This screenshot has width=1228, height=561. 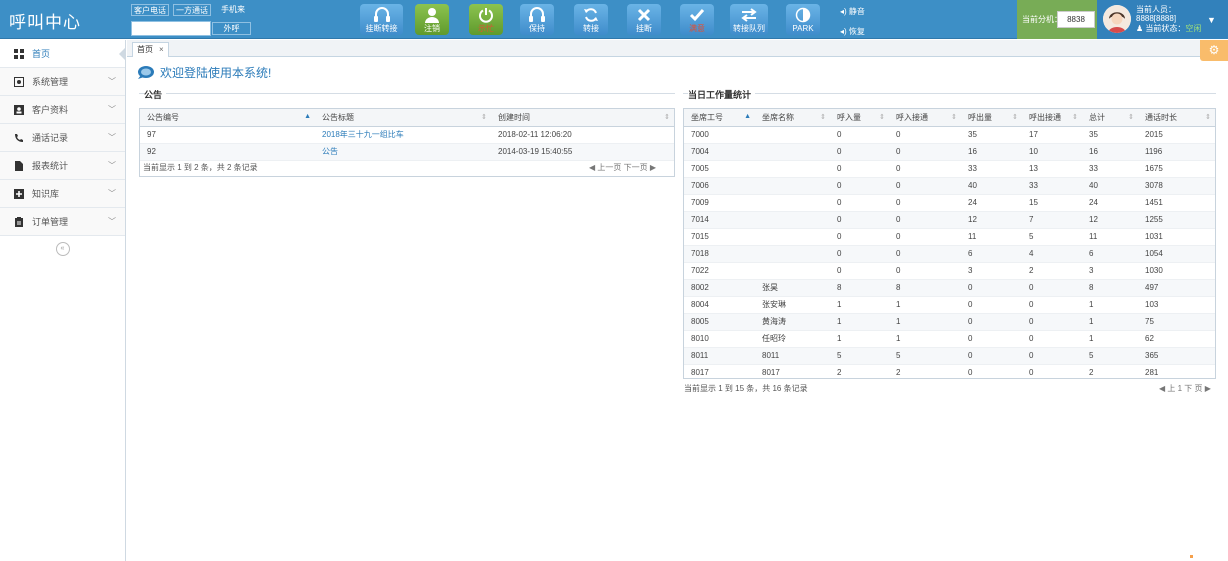 What do you see at coordinates (949, 169) in the screenshot?
I see `table-row: 7005 0 0 33 13 33 1675` at bounding box center [949, 169].